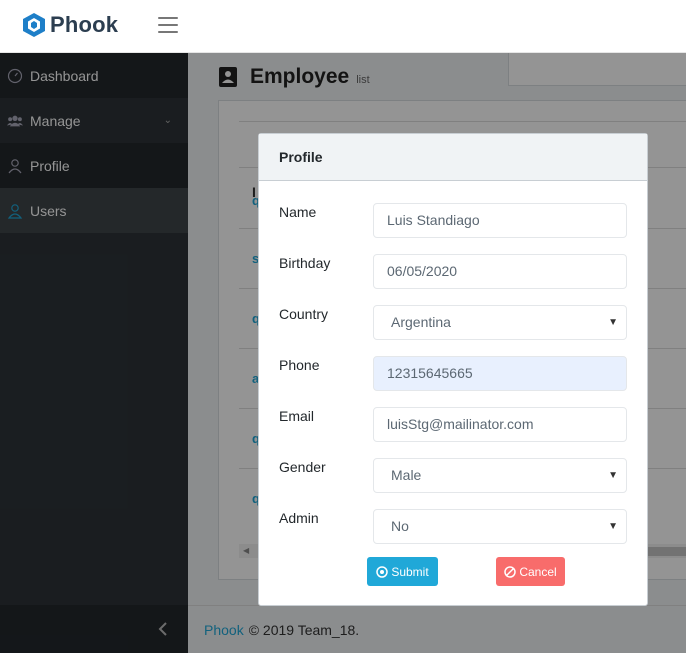 This screenshot has width=686, height=653. I want to click on admin-select-value: No, so click(400, 526).